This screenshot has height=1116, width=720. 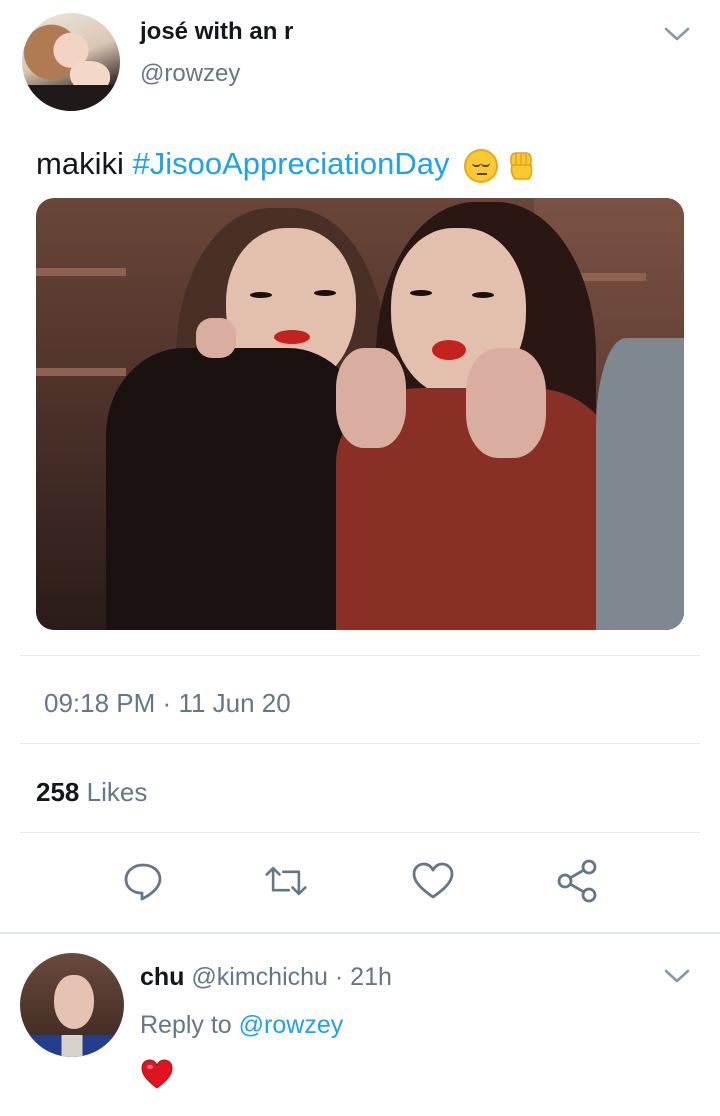 I want to click on retweet-button, so click(x=286, y=881).